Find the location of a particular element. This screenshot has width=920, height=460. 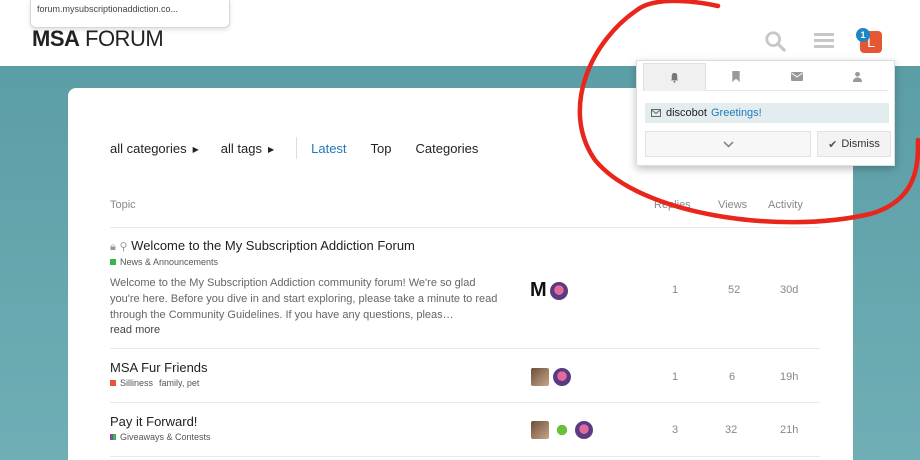

bell-icon is located at coordinates (674, 77).